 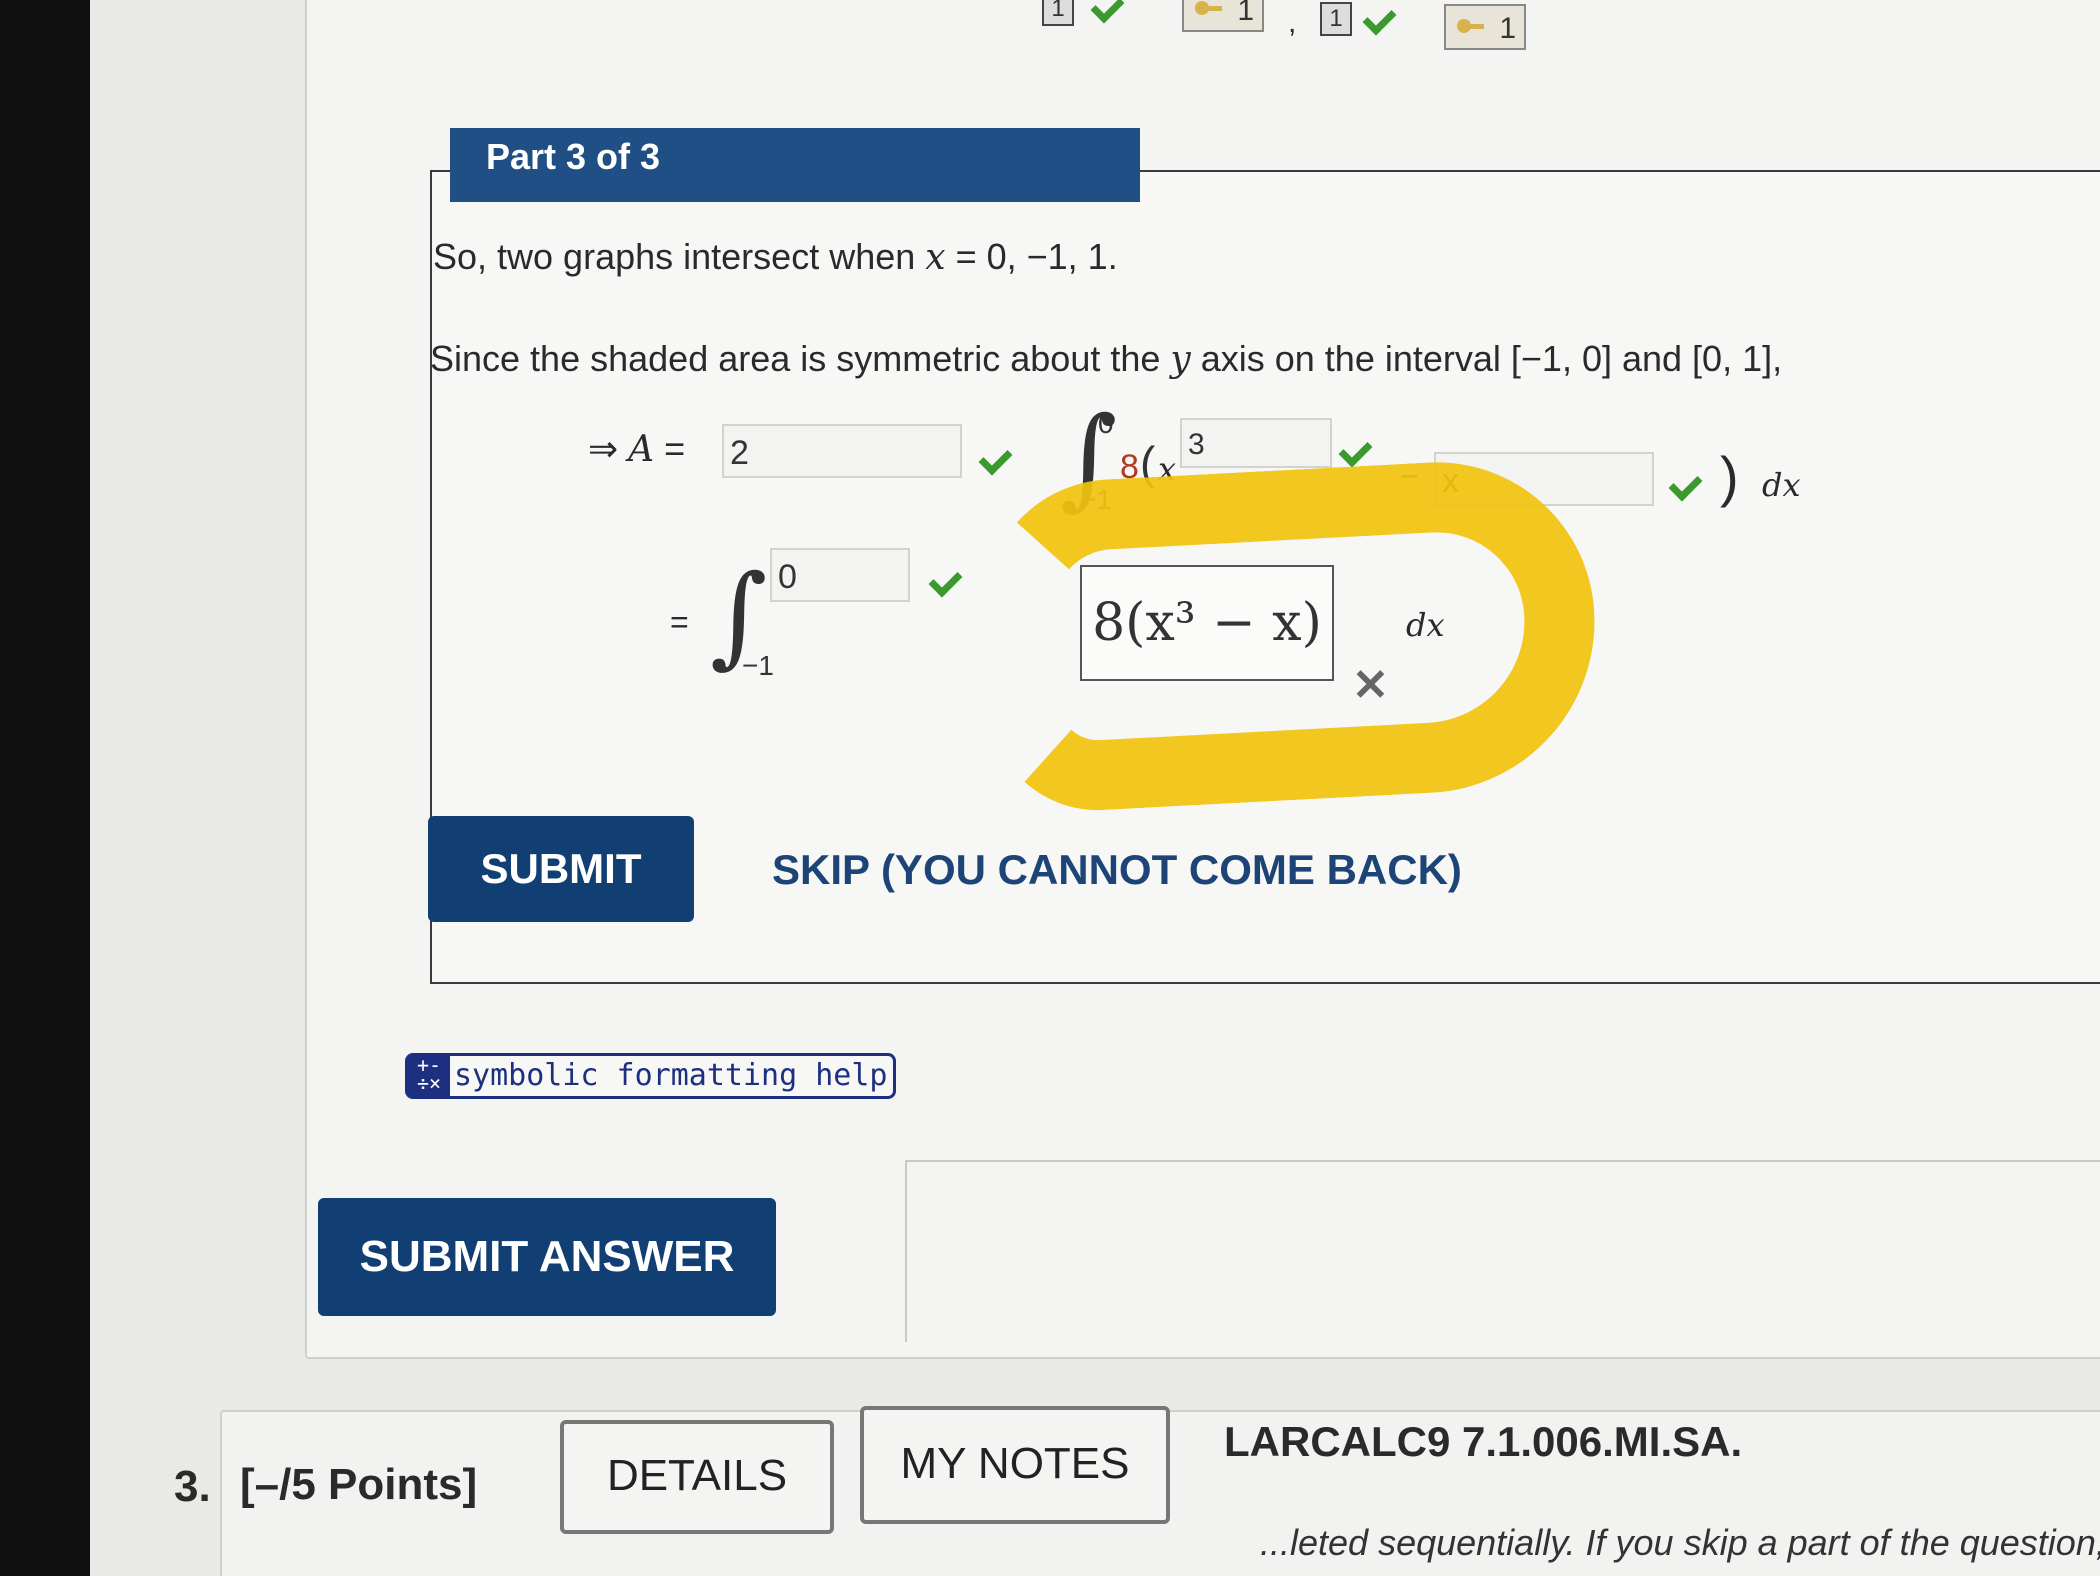 What do you see at coordinates (429, 1075) in the screenshot?
I see `math-symbols-icon: +-÷×` at bounding box center [429, 1075].